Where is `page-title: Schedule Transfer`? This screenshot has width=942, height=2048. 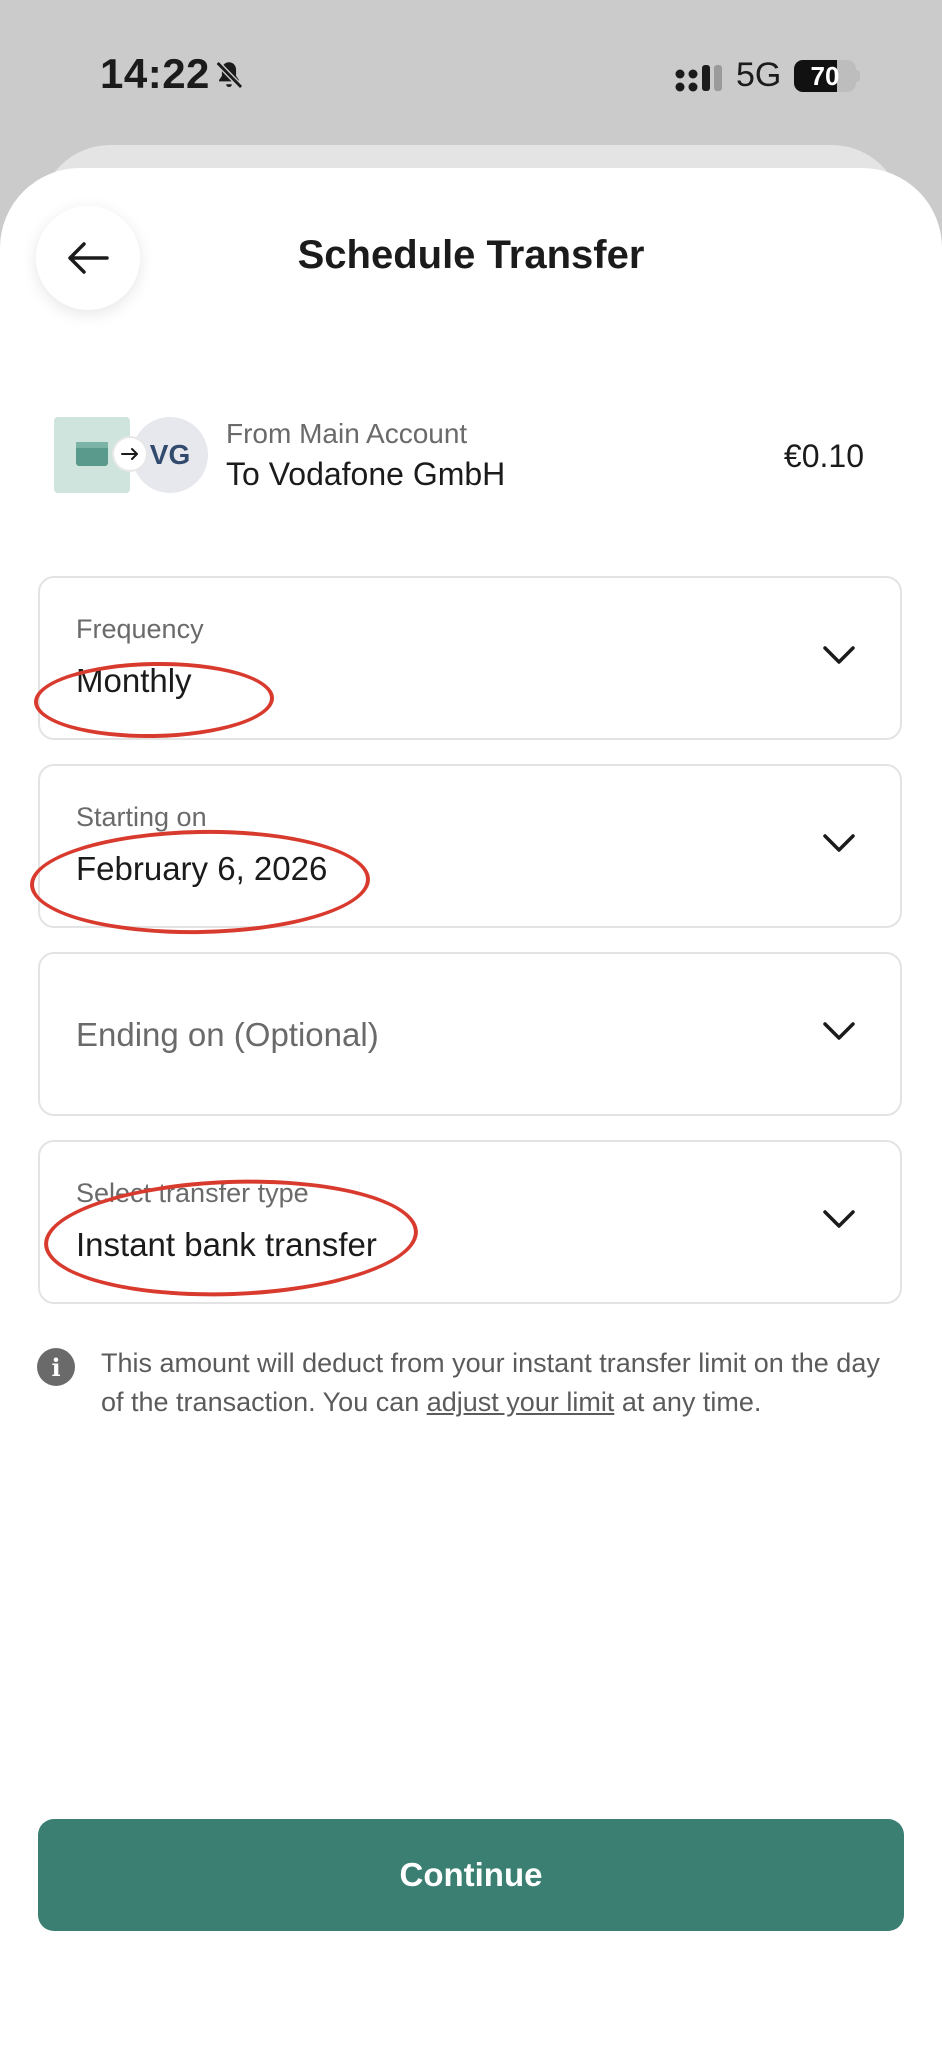 page-title: Schedule Transfer is located at coordinates (471, 255).